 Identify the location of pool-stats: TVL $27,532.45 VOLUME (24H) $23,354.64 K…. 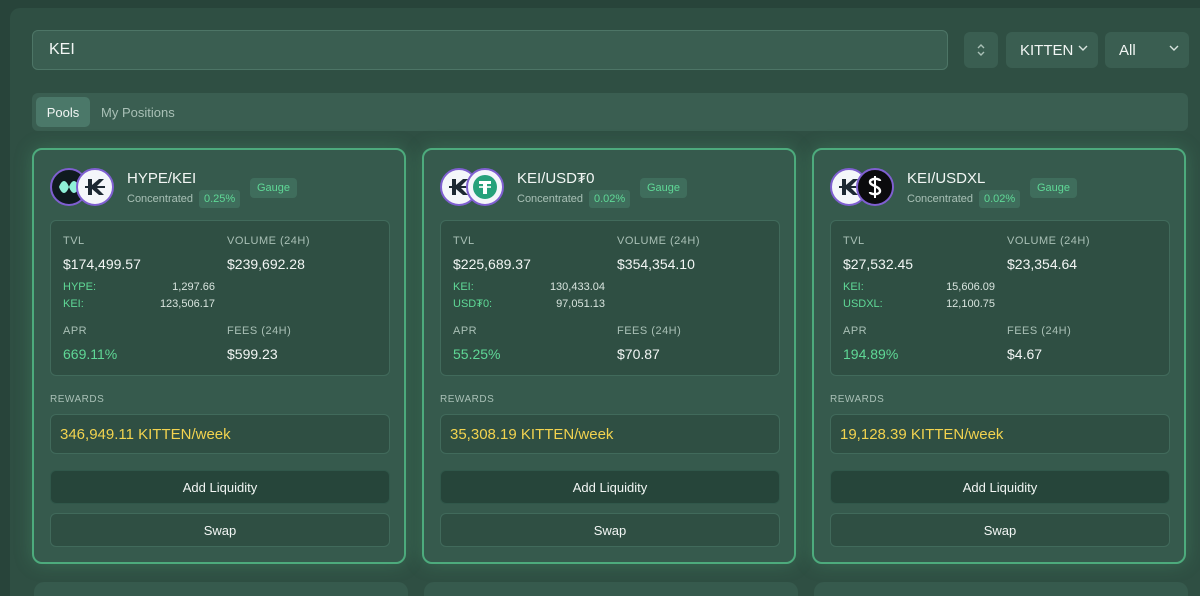
(1000, 298).